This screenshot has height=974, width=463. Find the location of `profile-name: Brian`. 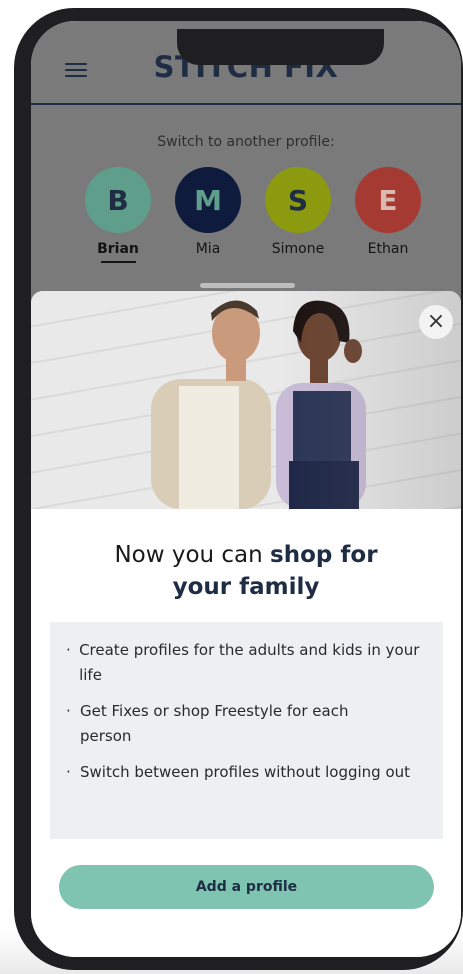

profile-name: Brian is located at coordinates (118, 249).